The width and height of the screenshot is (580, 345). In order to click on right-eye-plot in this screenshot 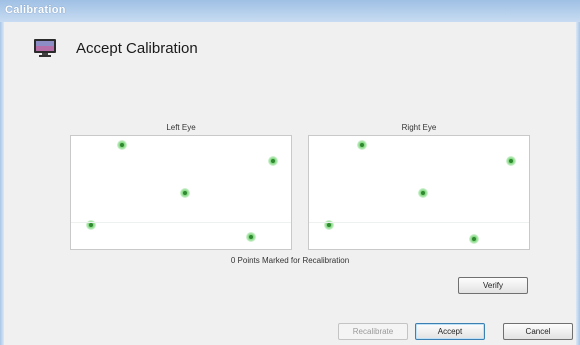, I will do `click(419, 192)`.